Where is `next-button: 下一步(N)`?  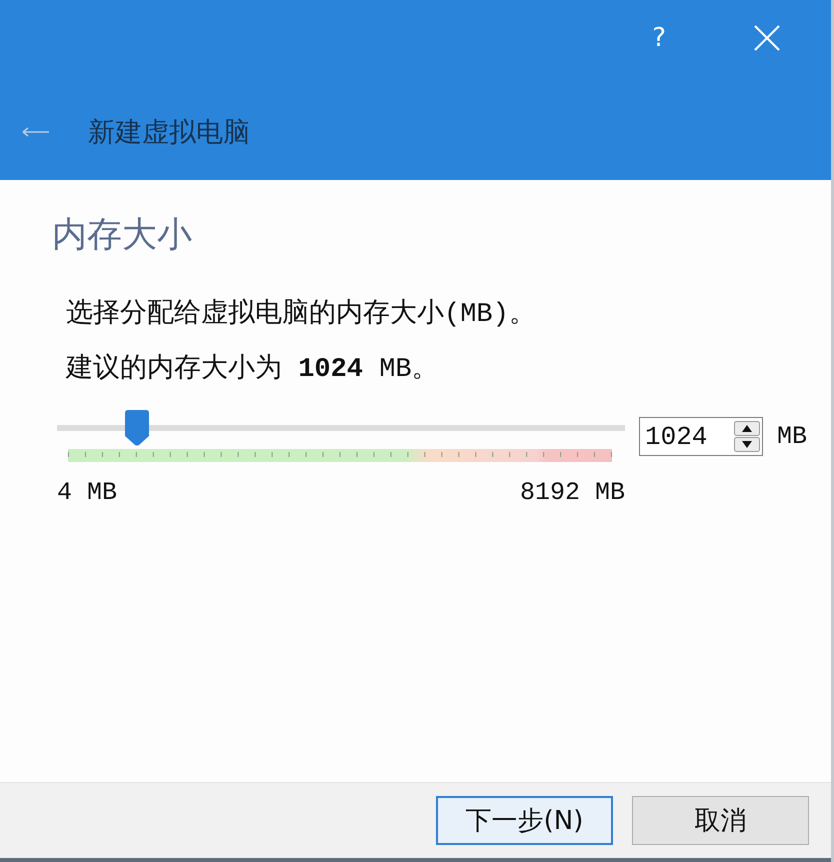 next-button: 下一步(N) is located at coordinates (524, 820).